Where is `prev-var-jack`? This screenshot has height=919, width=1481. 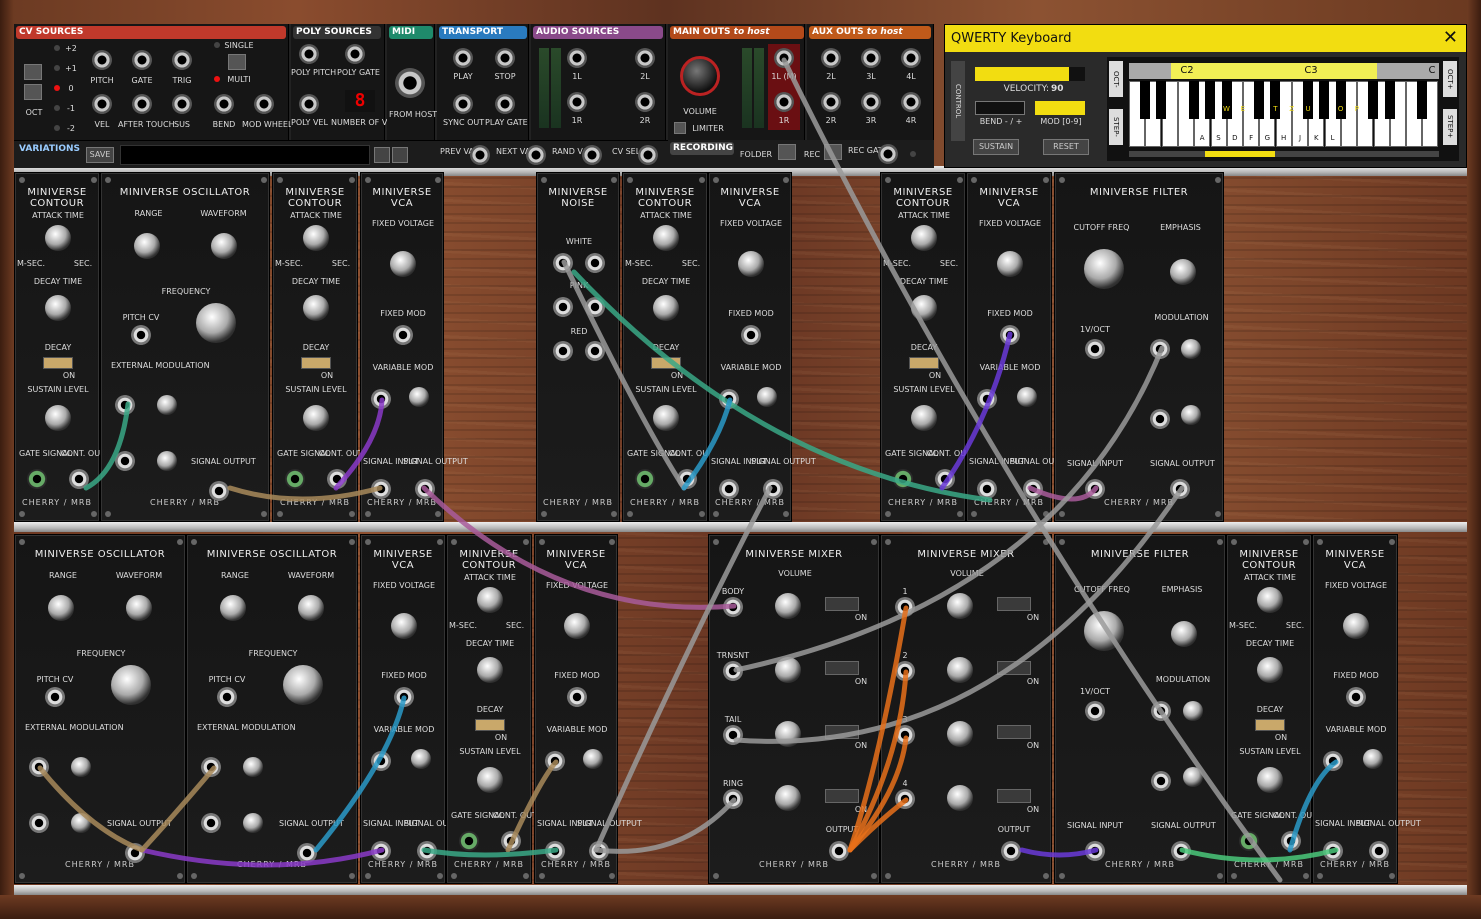 prev-var-jack is located at coordinates (480, 155).